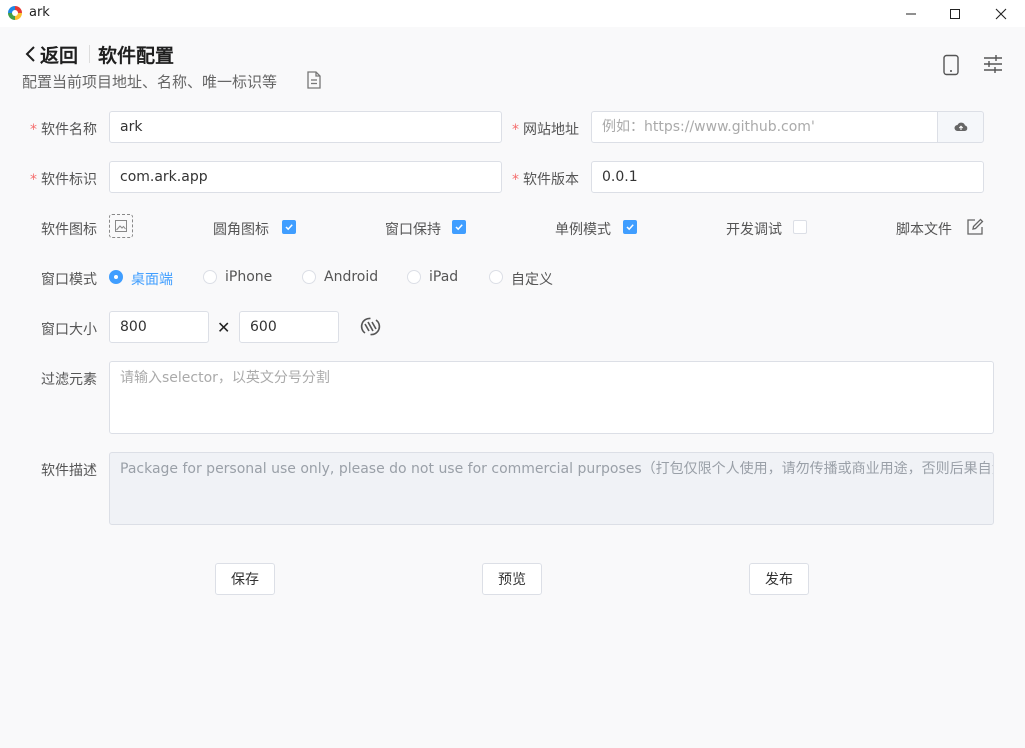 This screenshot has width=1025, height=748. Describe the element at coordinates (496, 277) in the screenshot. I see `radio-custom` at that location.